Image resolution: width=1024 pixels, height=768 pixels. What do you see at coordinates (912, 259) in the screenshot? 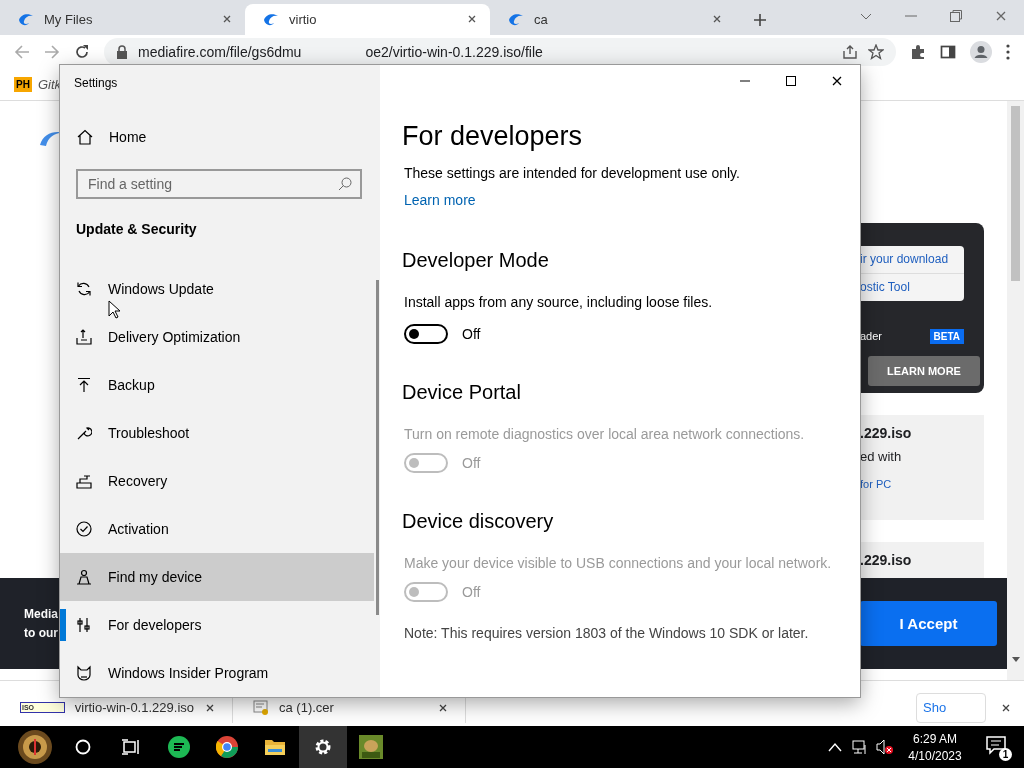
I see `help-link: ir your download` at bounding box center [912, 259].